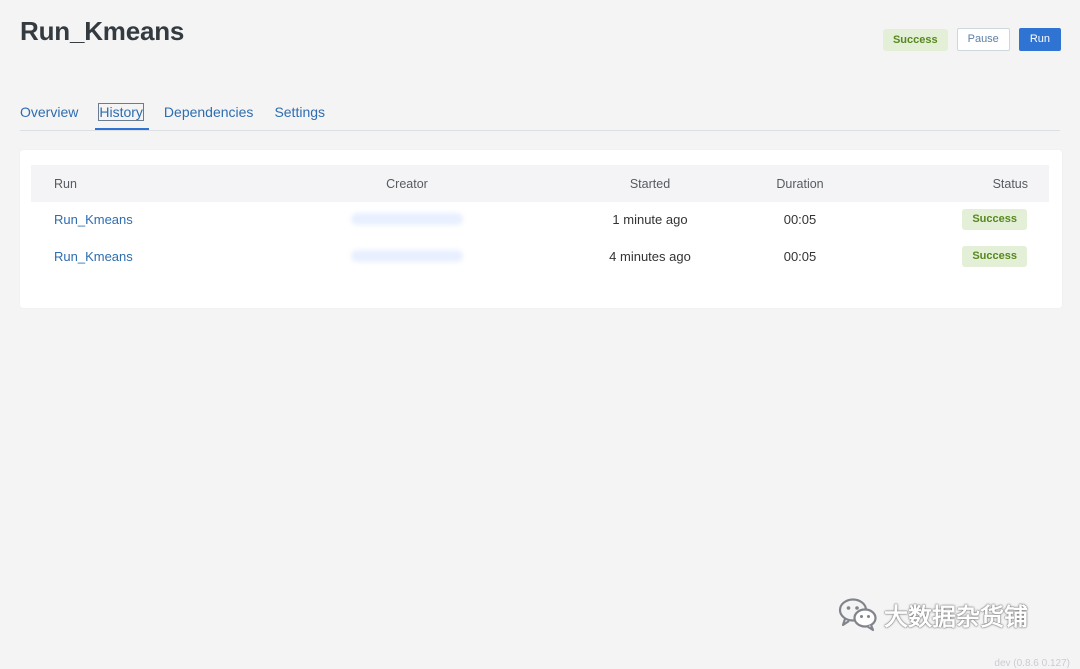  Describe the element at coordinates (300, 112) in the screenshot. I see `tab-settings-label: Settings` at that location.